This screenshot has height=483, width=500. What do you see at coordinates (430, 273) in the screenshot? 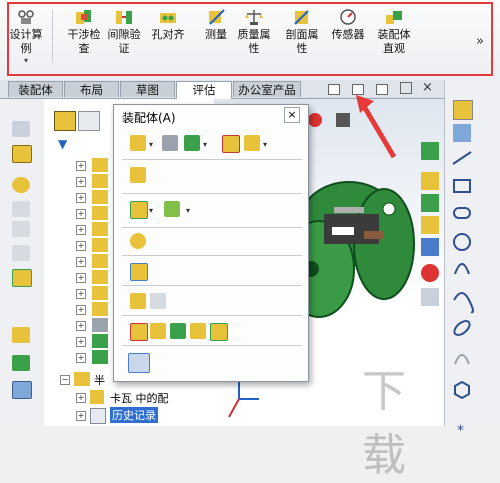
I see `appearances-icon` at bounding box center [430, 273].